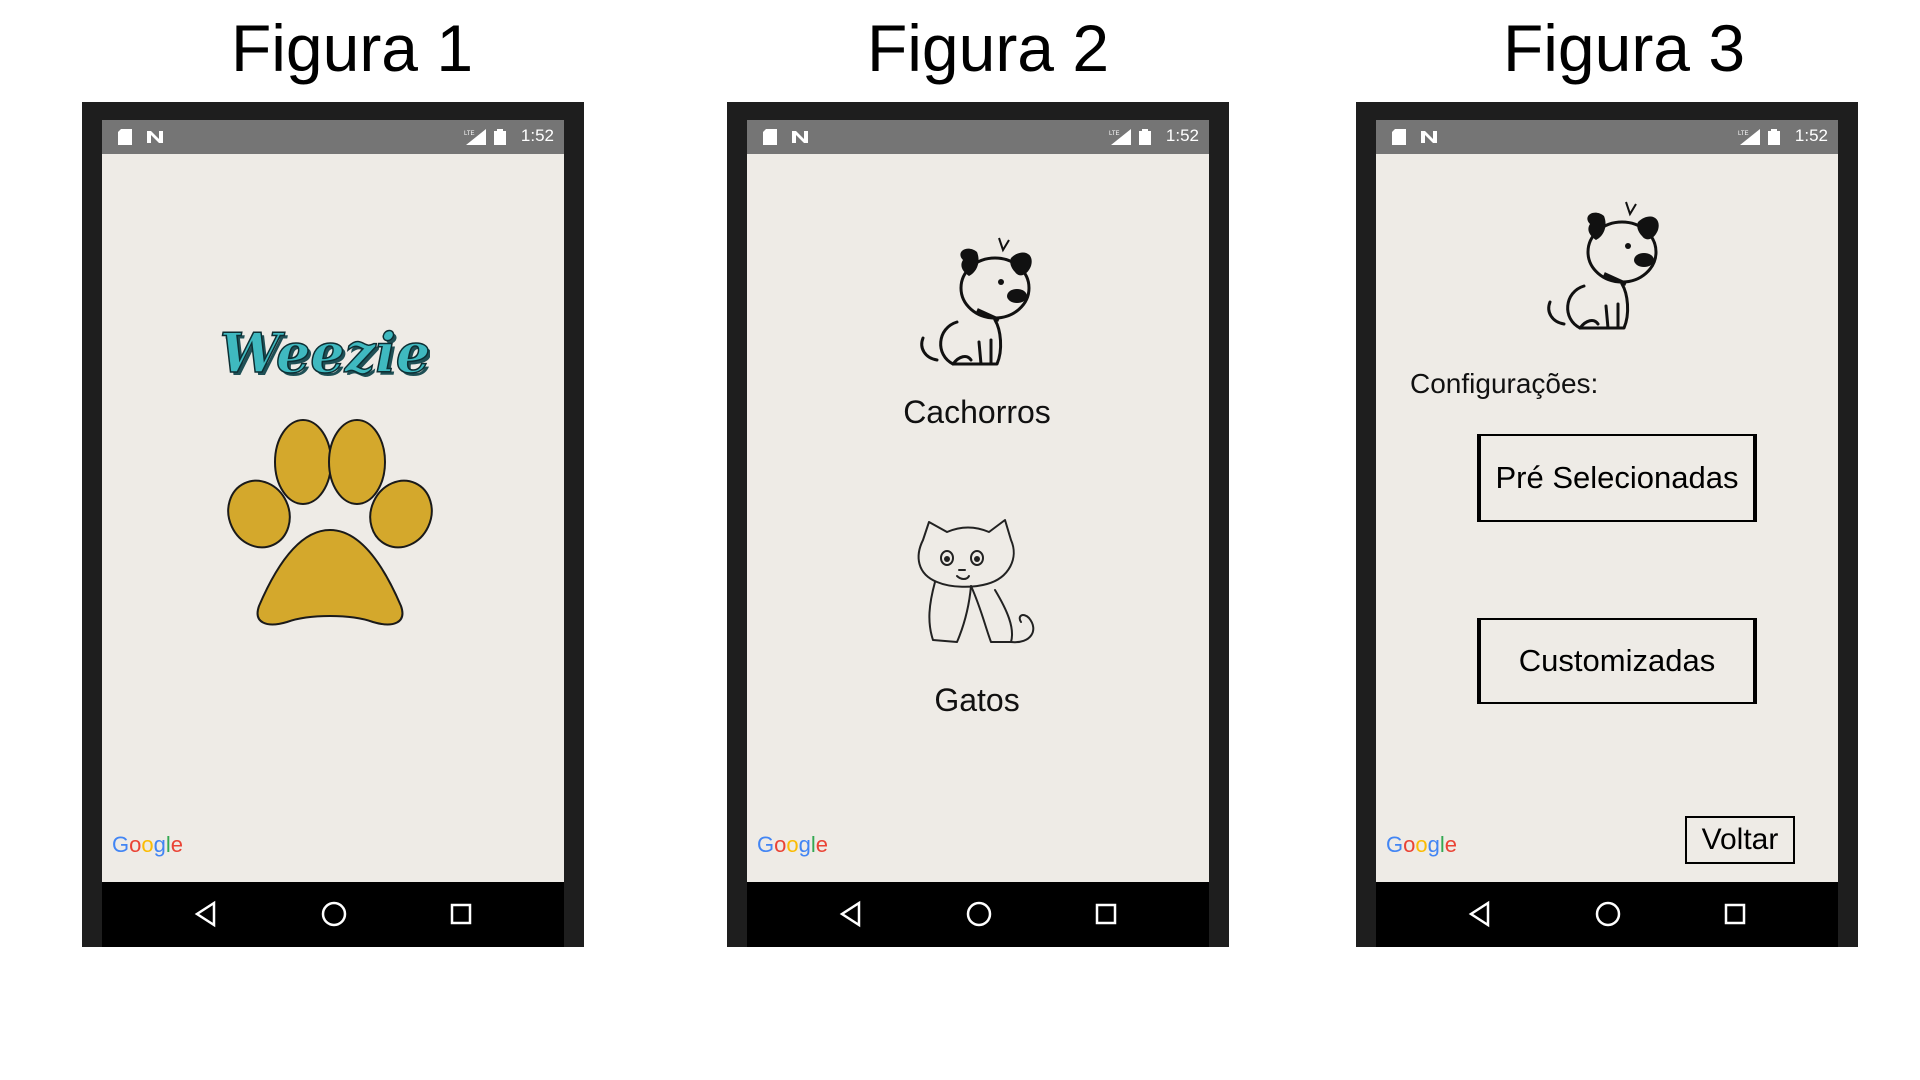  Describe the element at coordinates (352, 48) in the screenshot. I see `figure-1-title: Figura 1` at that location.